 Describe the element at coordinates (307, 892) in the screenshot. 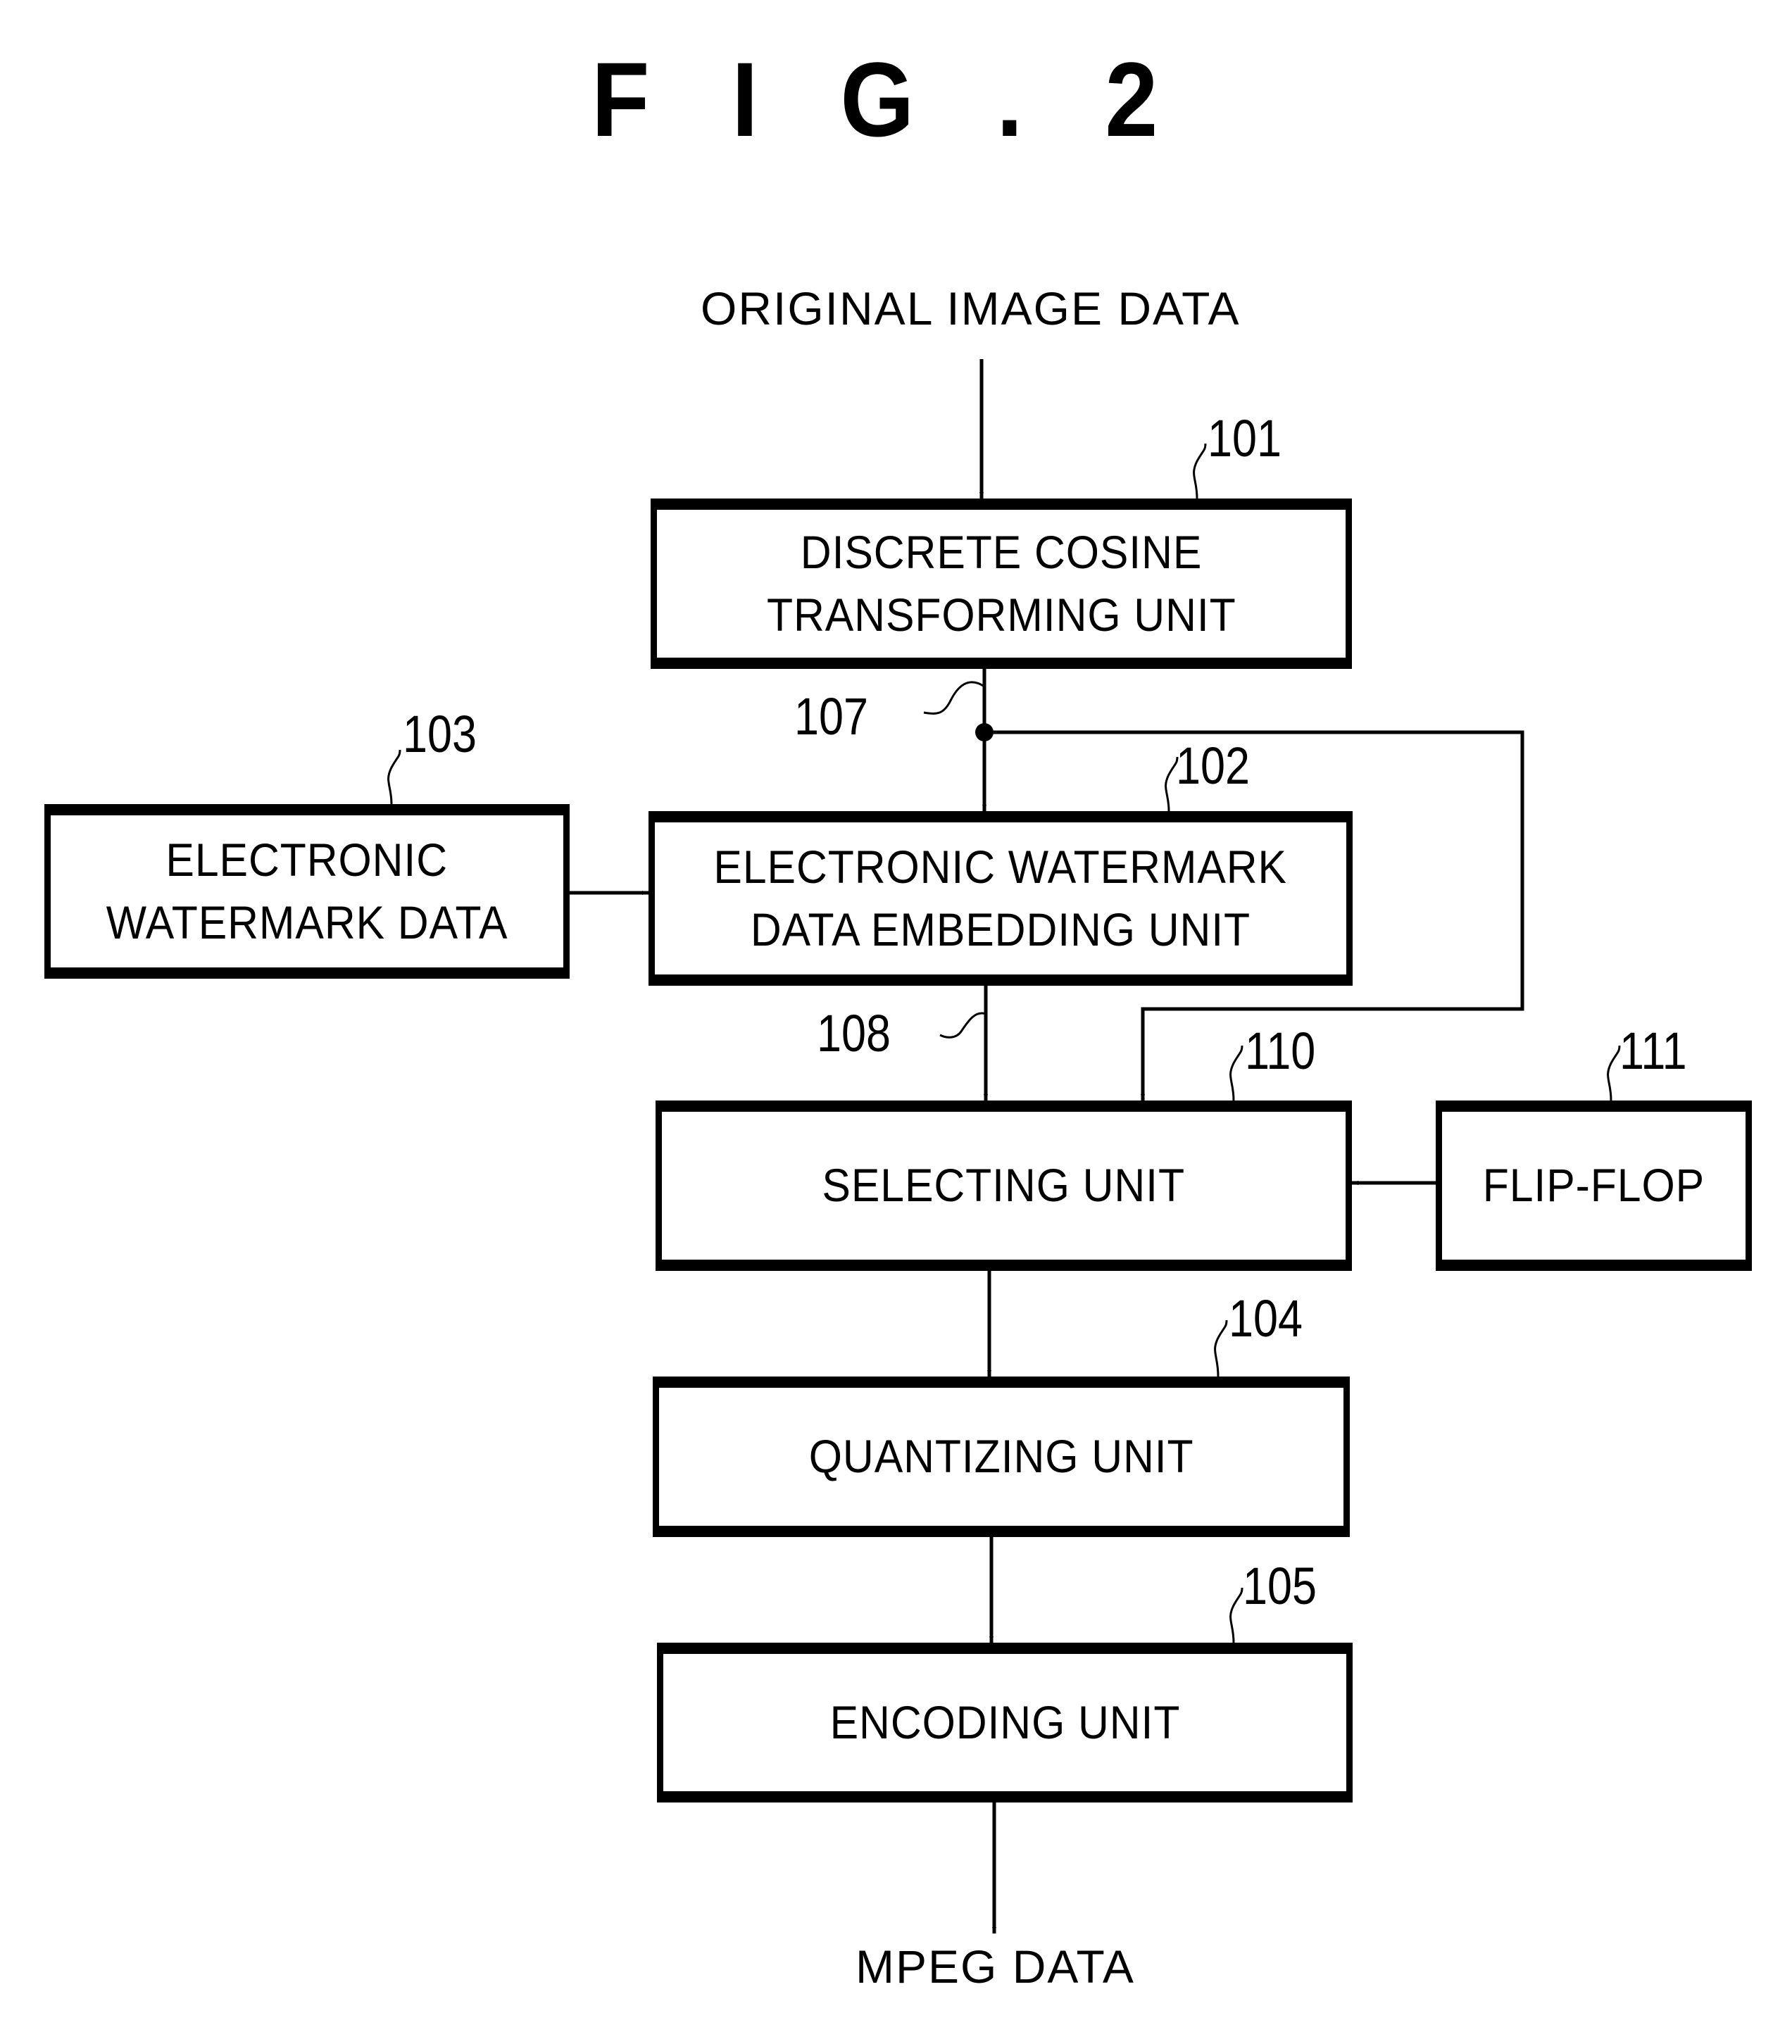

I see `block-electronic-watermark-data: ELECTRONIC WATERMARK DATA` at that location.